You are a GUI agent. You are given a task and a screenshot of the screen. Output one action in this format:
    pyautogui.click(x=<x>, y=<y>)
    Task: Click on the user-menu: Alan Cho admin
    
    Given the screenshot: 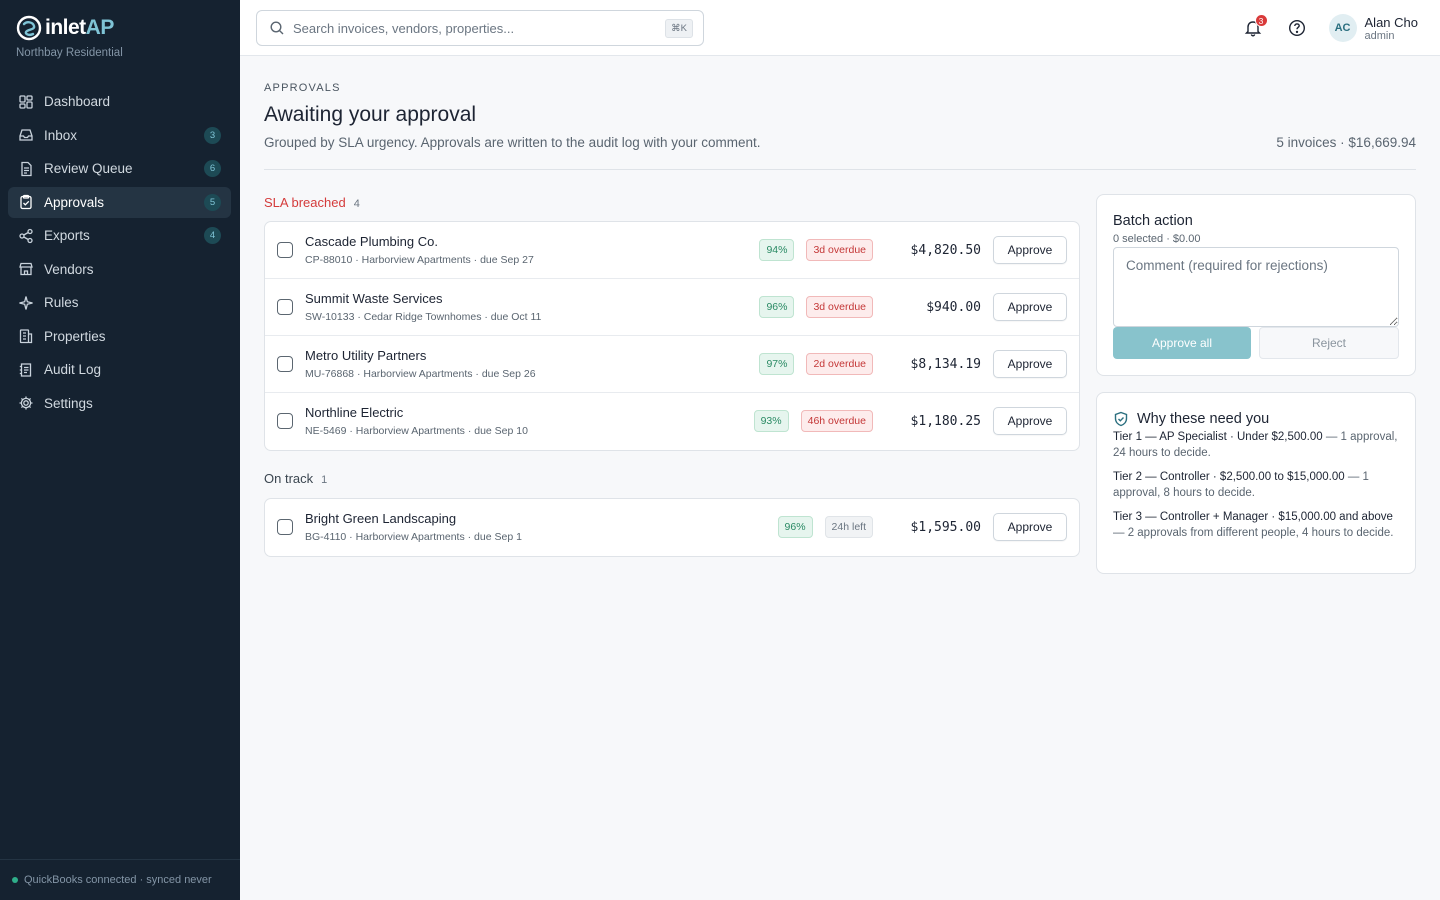 What is the action you would take?
    pyautogui.click(x=1391, y=28)
    